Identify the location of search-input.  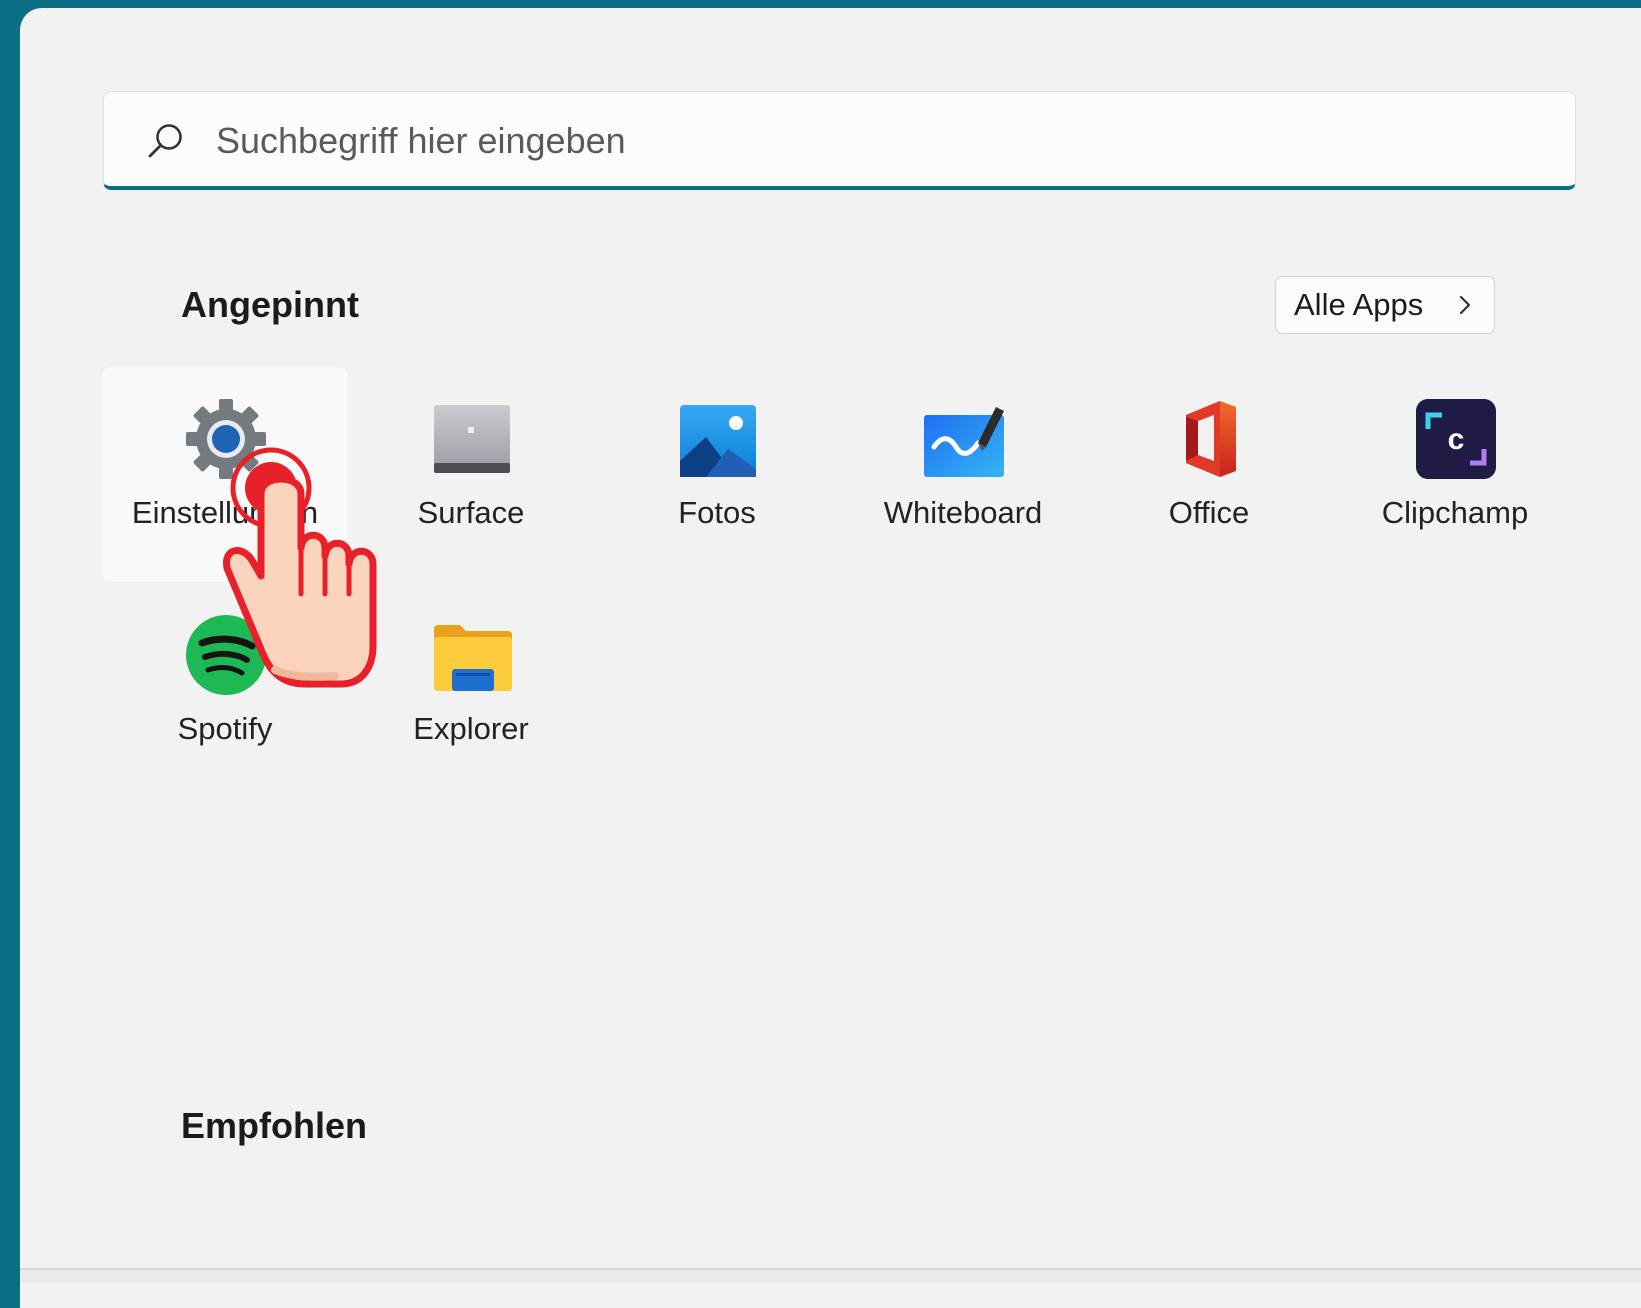
(876, 141).